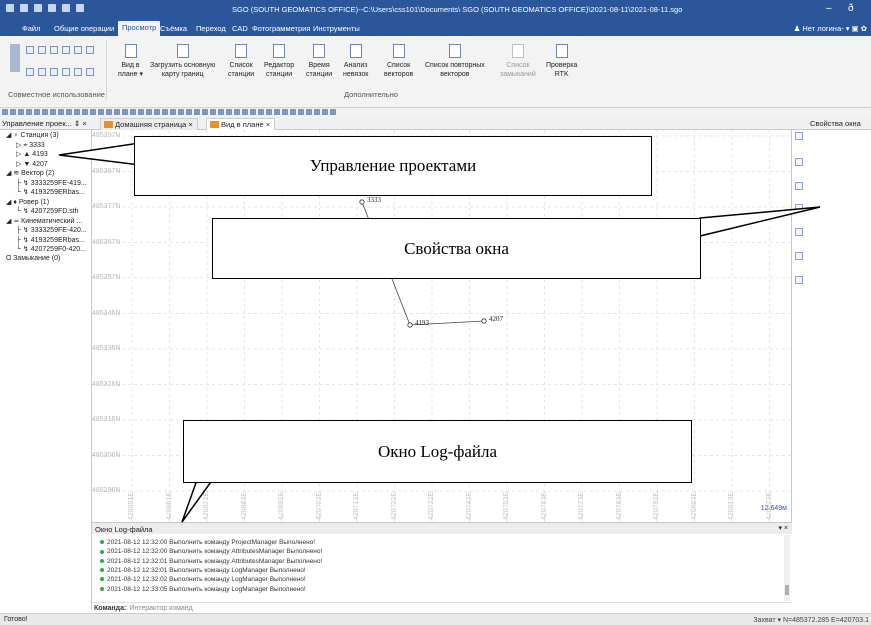 Image resolution: width=871 pixels, height=625 pixels. Describe the element at coordinates (31, 28) in the screenshot. I see `tab-file: Файл` at that location.